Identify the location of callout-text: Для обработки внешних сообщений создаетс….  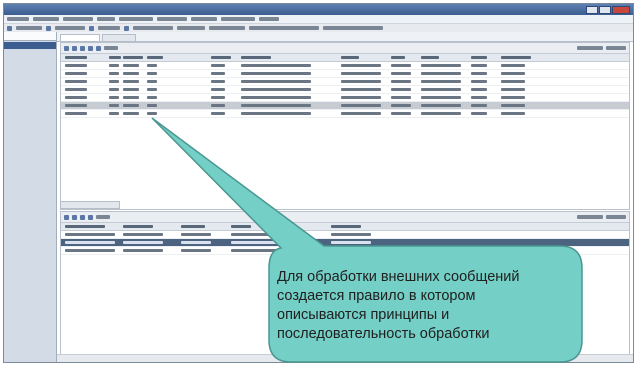
(398, 305).